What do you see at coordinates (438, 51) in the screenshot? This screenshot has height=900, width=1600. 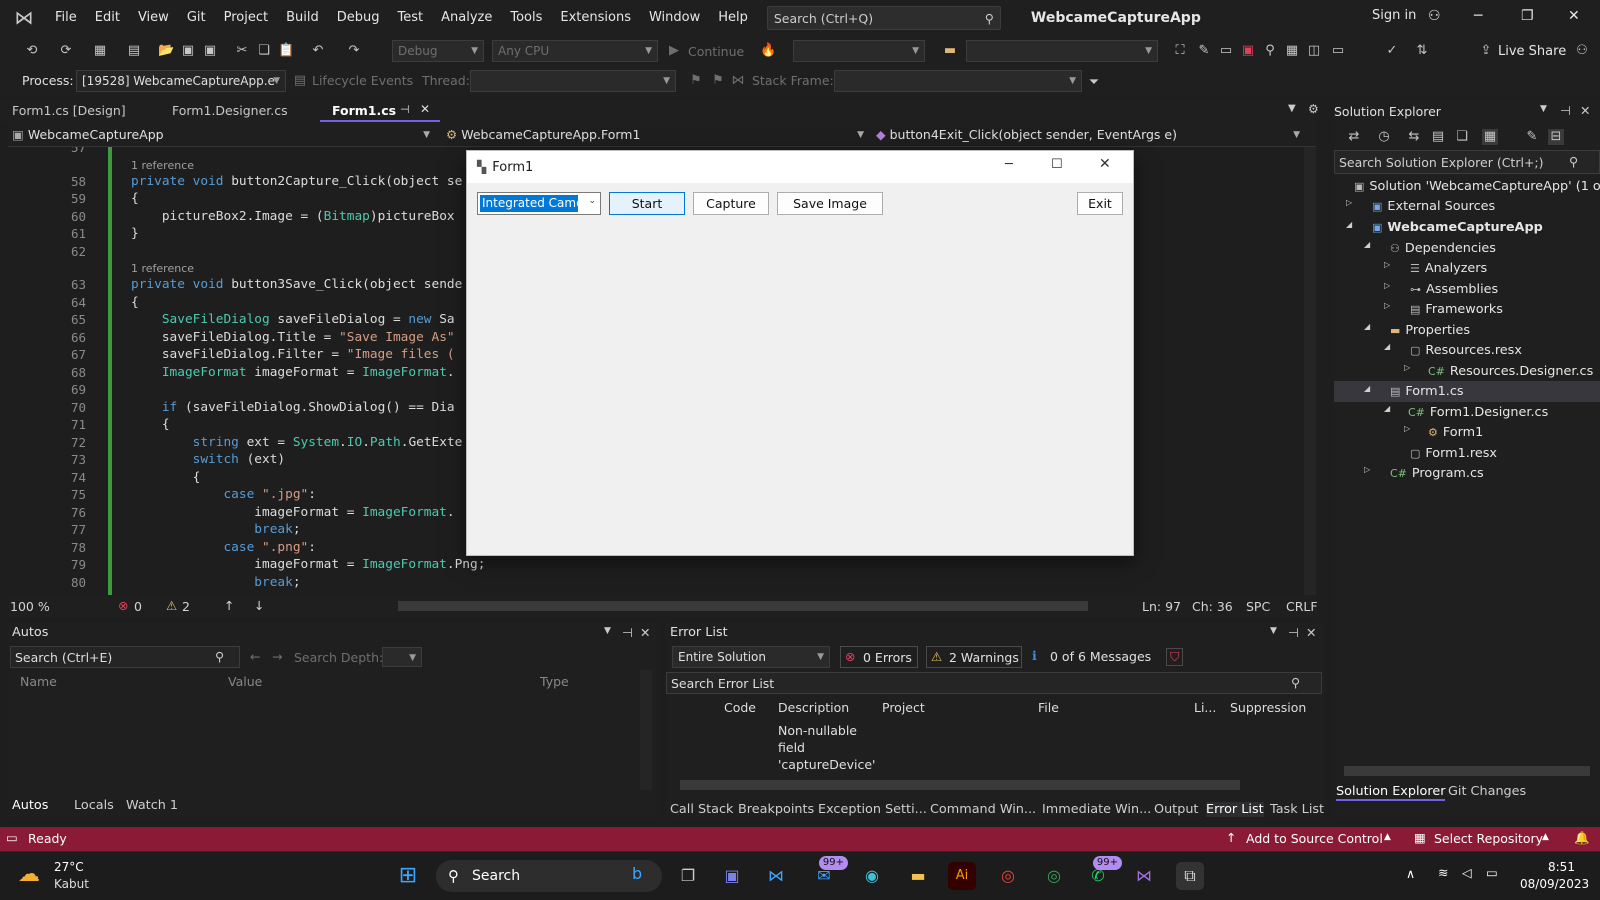 I see `configuration-combo: Debug ▼` at bounding box center [438, 51].